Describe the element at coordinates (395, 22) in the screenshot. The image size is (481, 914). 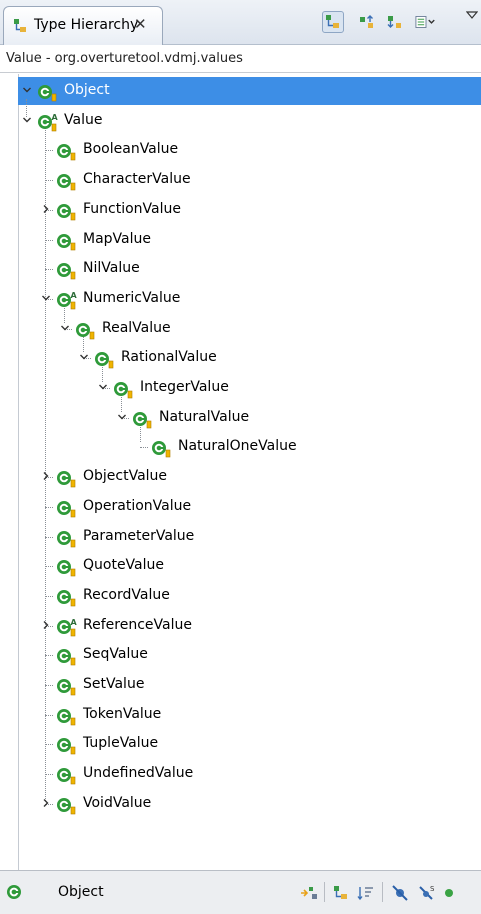
I see `show-subtype-hierarchy-button` at that location.